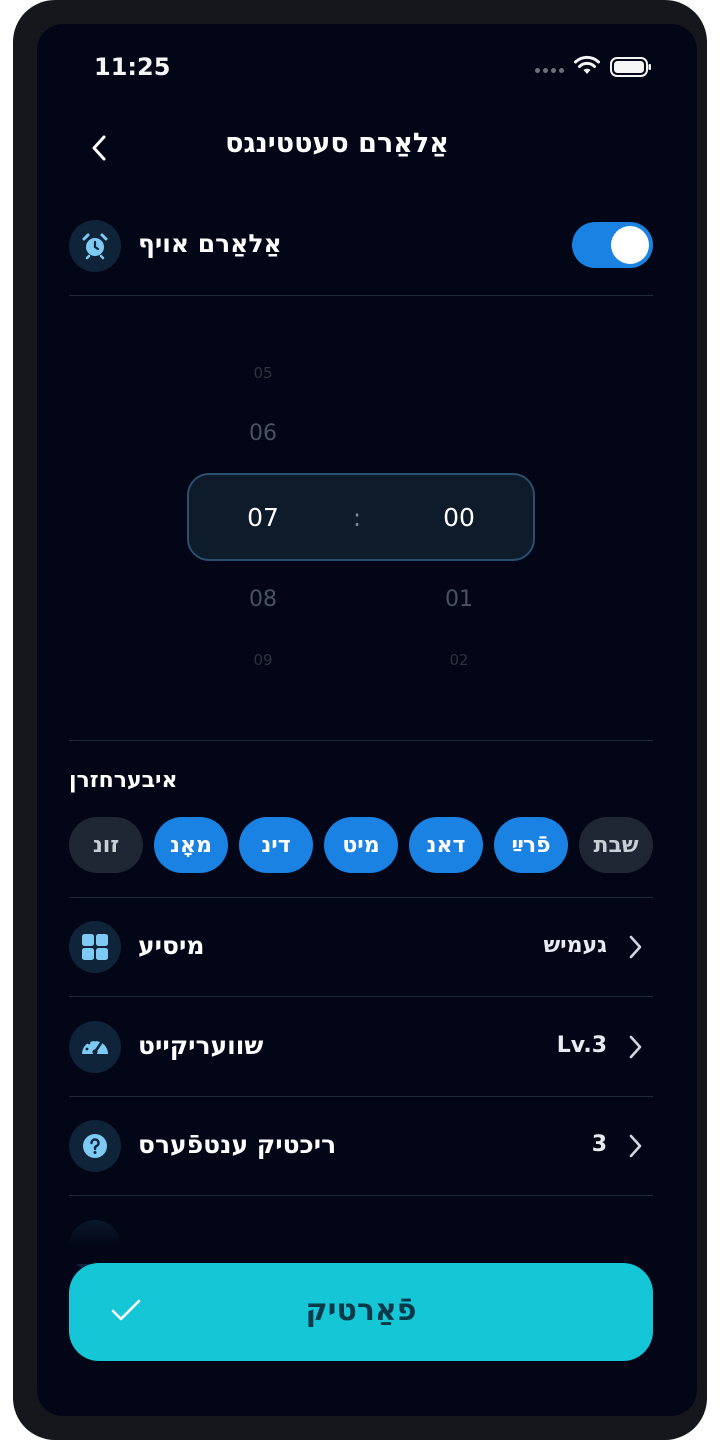  I want to click on speedometer-icon, so click(95, 1047).